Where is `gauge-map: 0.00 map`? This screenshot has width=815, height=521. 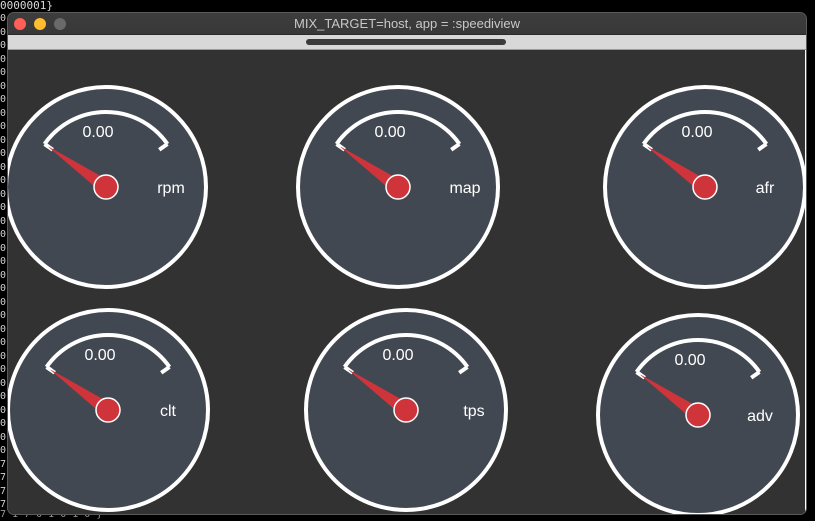 gauge-map: 0.00 map is located at coordinates (398, 187).